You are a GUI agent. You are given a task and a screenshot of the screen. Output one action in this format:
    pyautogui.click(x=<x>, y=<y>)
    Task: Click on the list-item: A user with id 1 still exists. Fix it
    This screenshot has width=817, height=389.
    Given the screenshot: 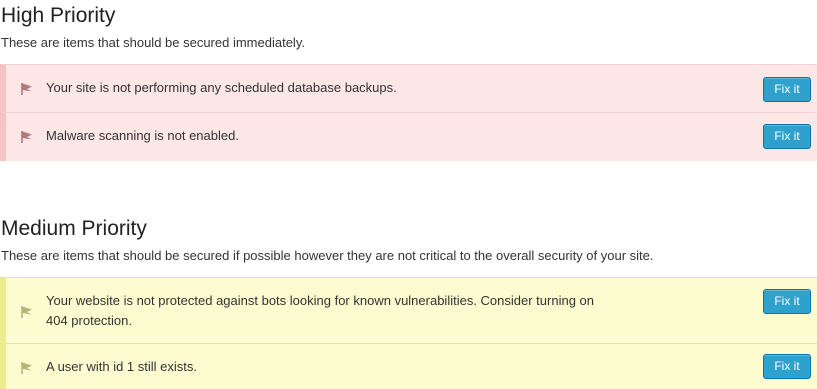 What is the action you would take?
    pyautogui.click(x=408, y=366)
    